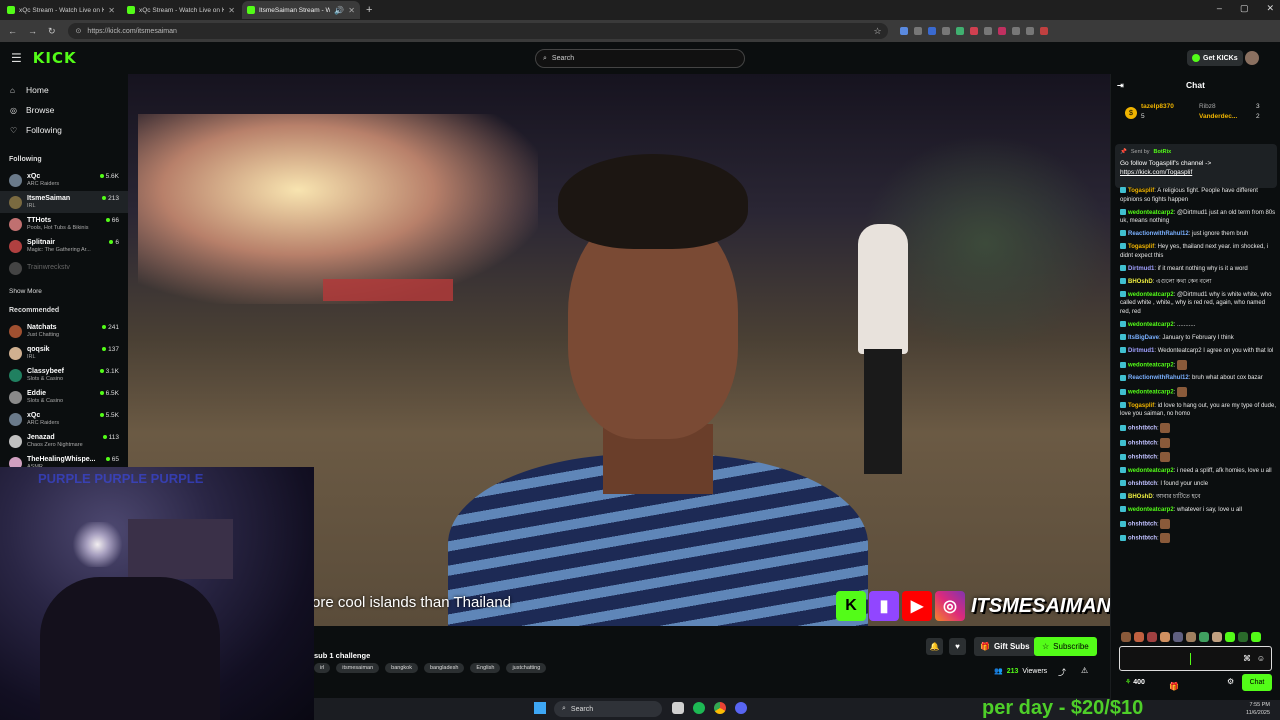 The height and width of the screenshot is (720, 1280). What do you see at coordinates (1230, 681) in the screenshot?
I see `gear-icon: ⚙` at bounding box center [1230, 681].